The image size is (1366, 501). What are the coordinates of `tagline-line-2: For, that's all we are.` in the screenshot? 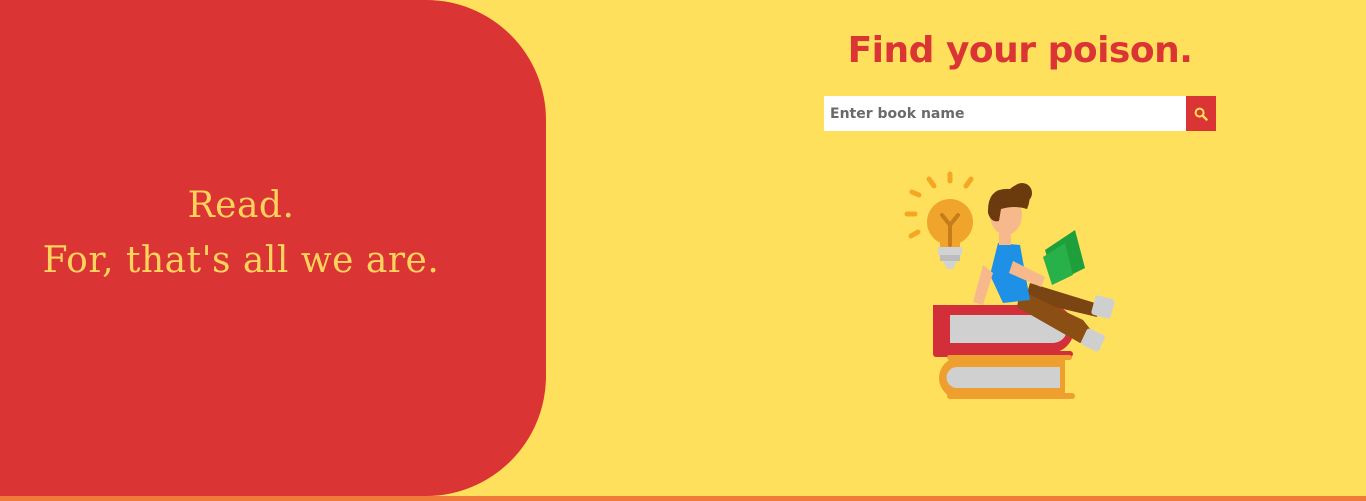 It's located at (241, 260).